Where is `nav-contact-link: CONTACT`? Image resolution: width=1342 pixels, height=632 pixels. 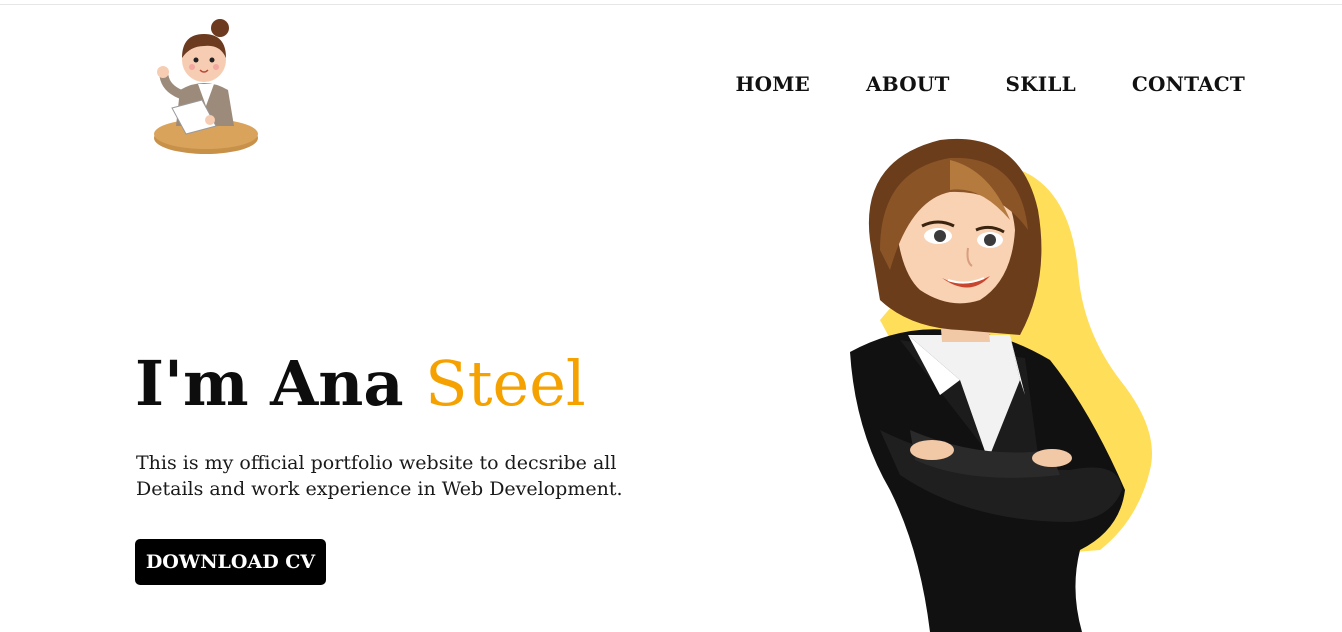
nav-contact-link: CONTACT is located at coordinates (1188, 84).